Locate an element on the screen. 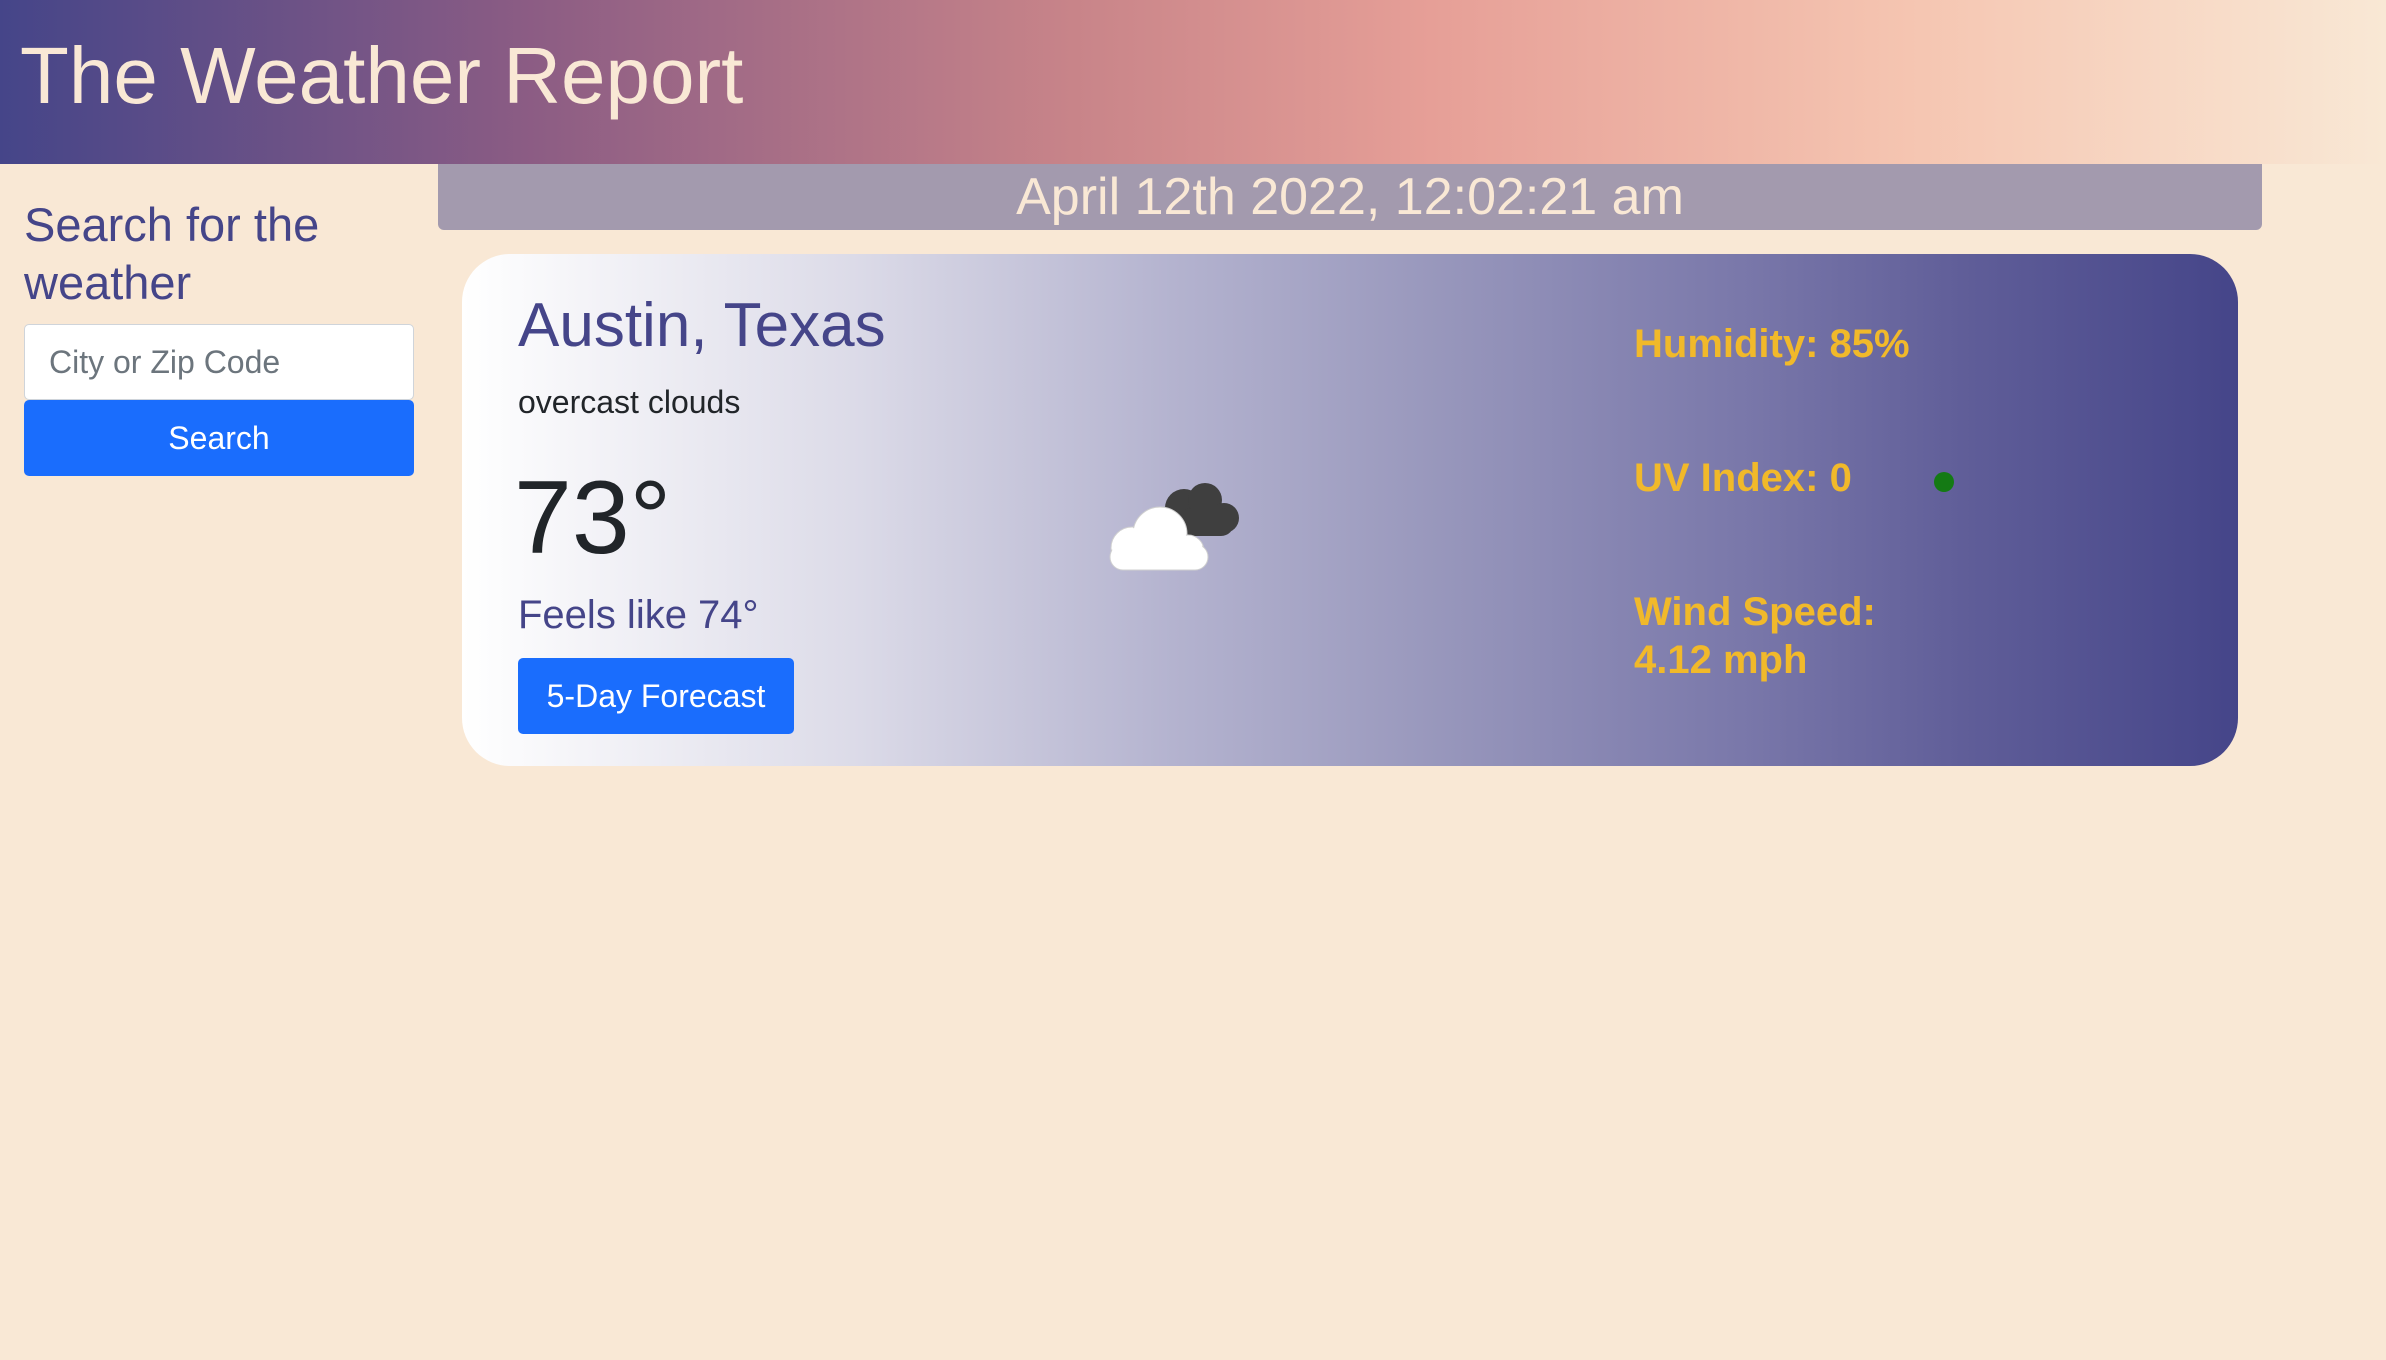 The width and height of the screenshot is (2386, 1360). feels-like-temperature: Feels like 74° is located at coordinates (638, 615).